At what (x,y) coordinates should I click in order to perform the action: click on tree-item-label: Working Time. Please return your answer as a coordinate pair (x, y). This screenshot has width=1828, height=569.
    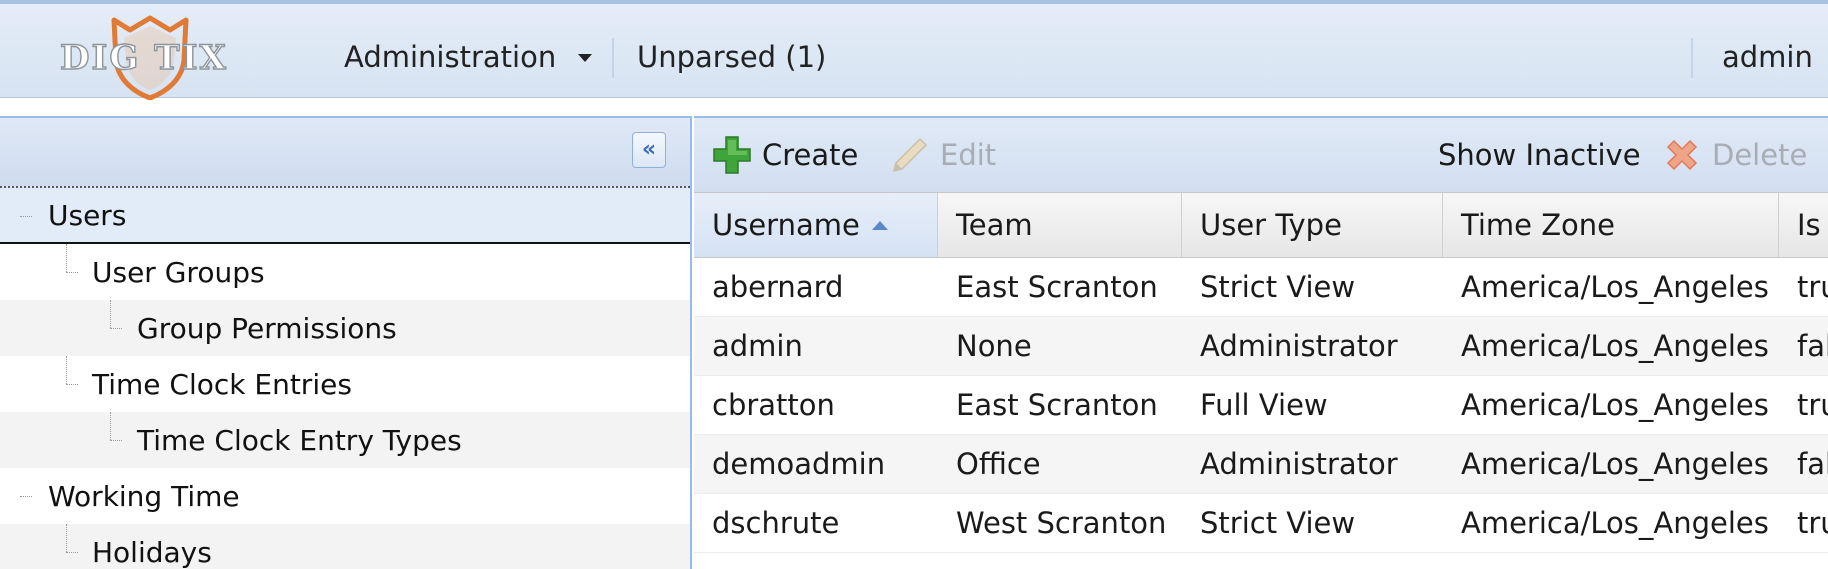
    Looking at the image, I should click on (144, 496).